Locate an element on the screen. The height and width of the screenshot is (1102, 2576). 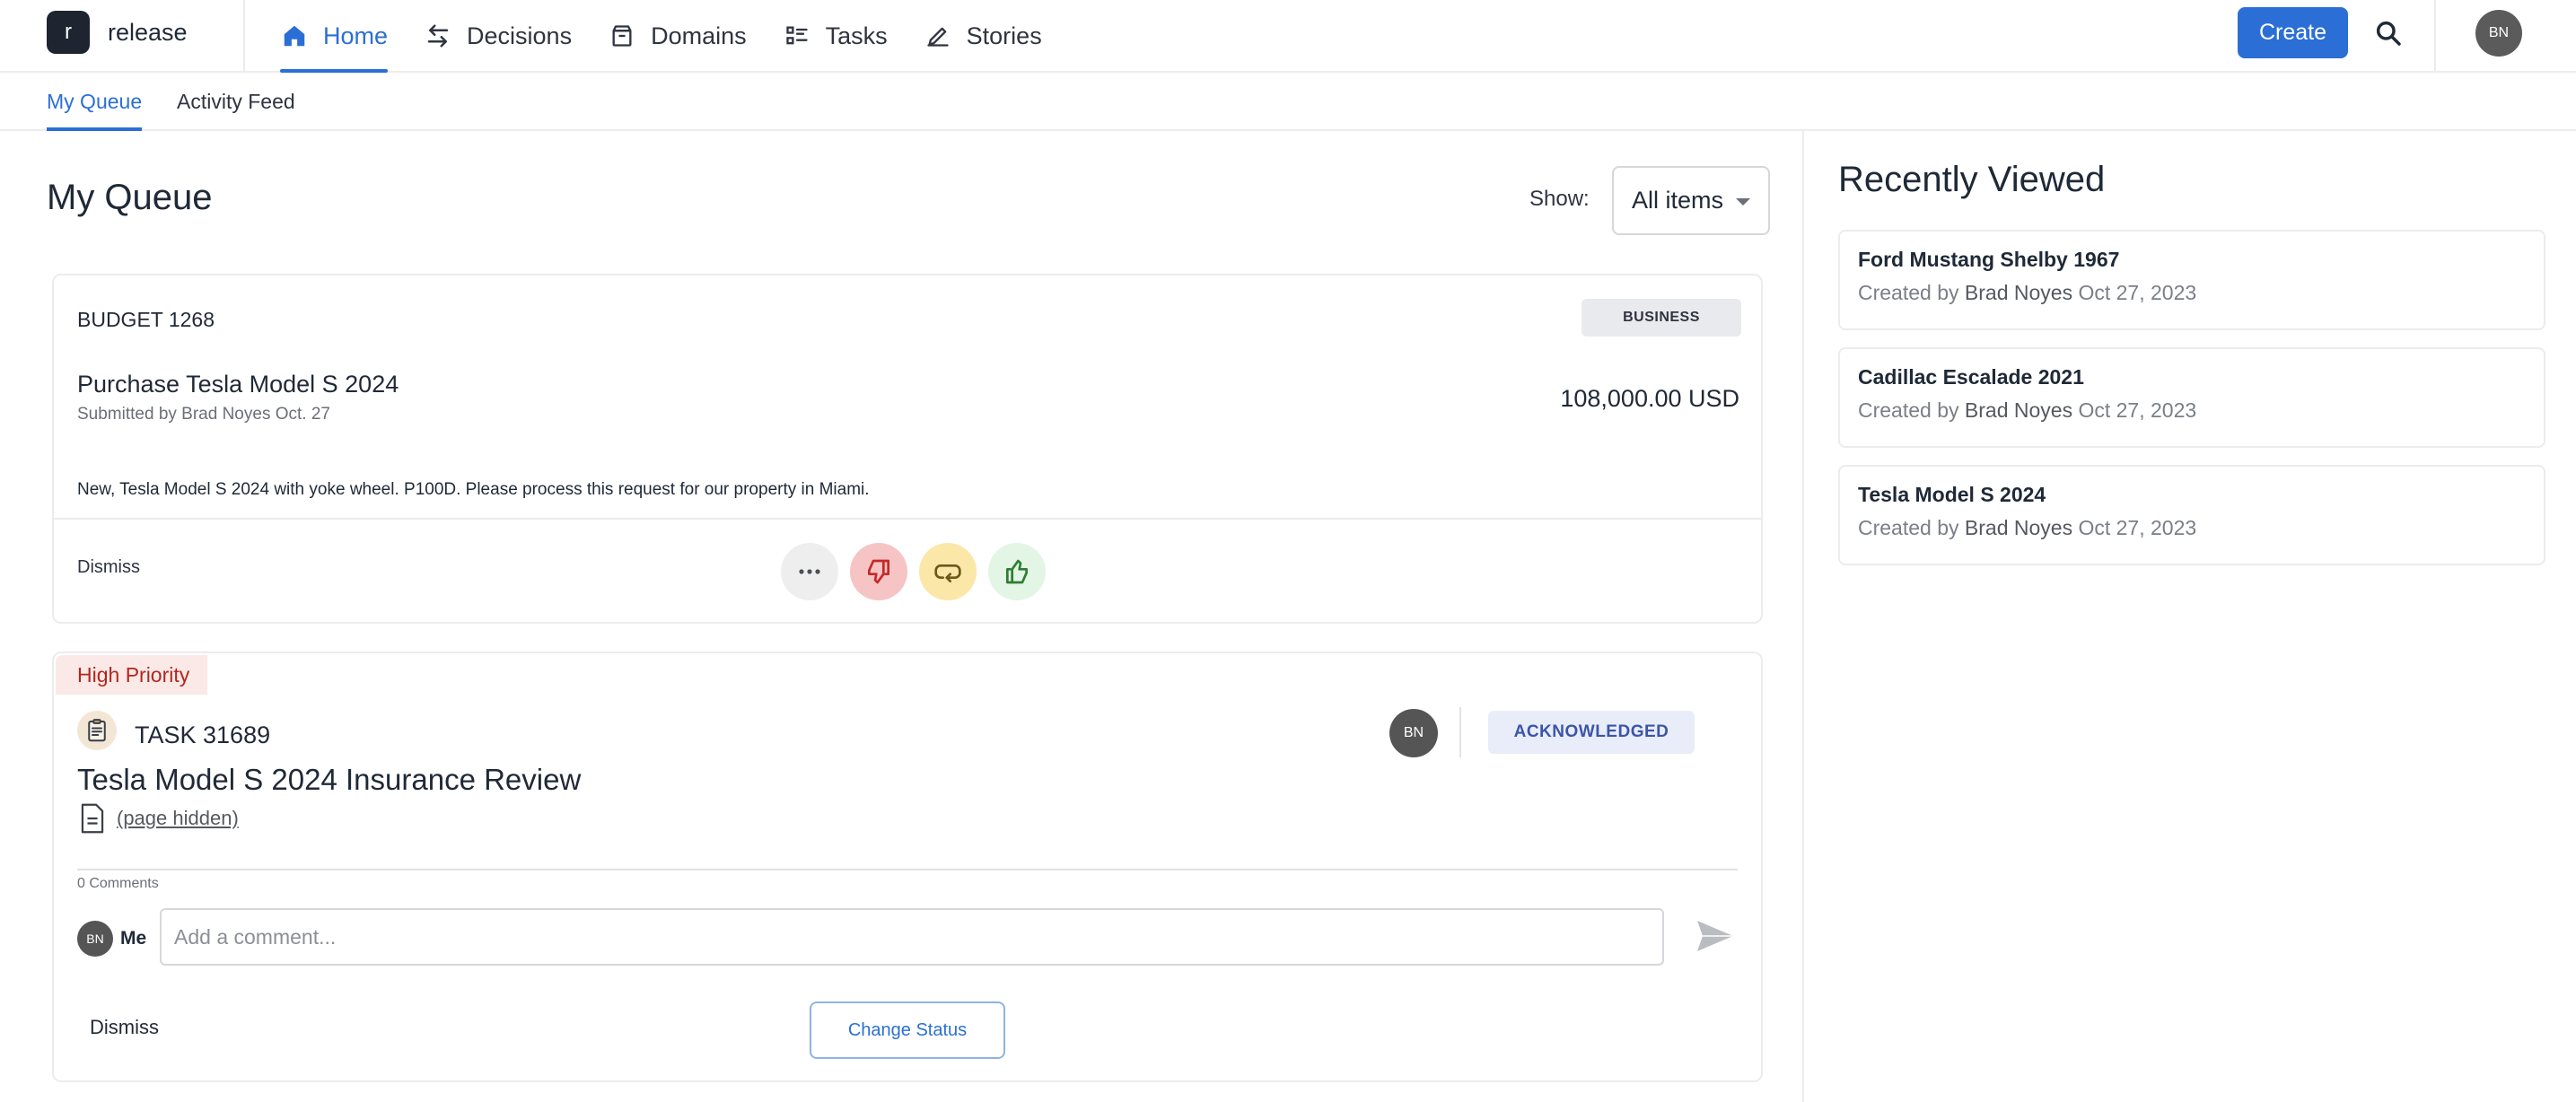
linked-page: (page hidden) is located at coordinates (158, 818).